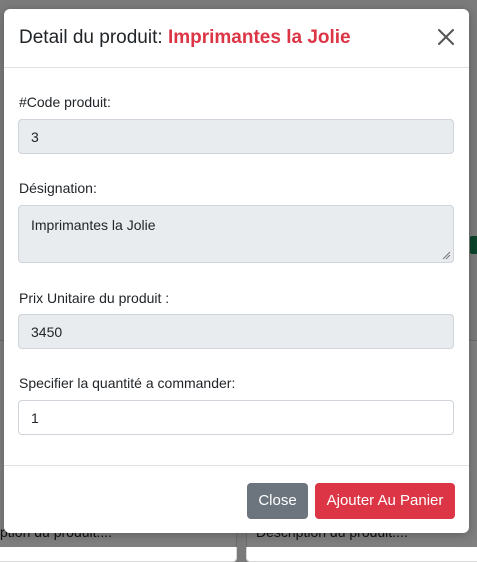 The height and width of the screenshot is (562, 477). What do you see at coordinates (65, 102) in the screenshot?
I see `code-produit-label: #Code produit:` at bounding box center [65, 102].